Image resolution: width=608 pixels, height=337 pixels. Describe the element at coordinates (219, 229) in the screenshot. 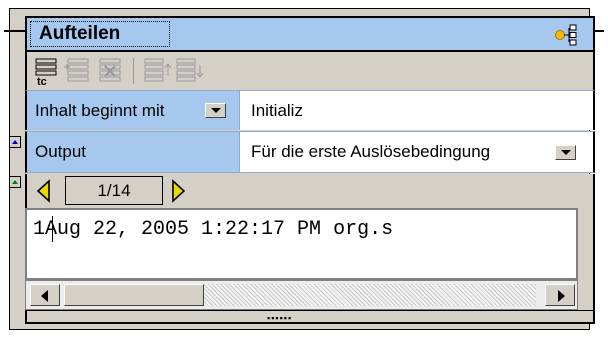

I see `line-text: Aug 22, 2005 1:22:17 PM org.s` at that location.